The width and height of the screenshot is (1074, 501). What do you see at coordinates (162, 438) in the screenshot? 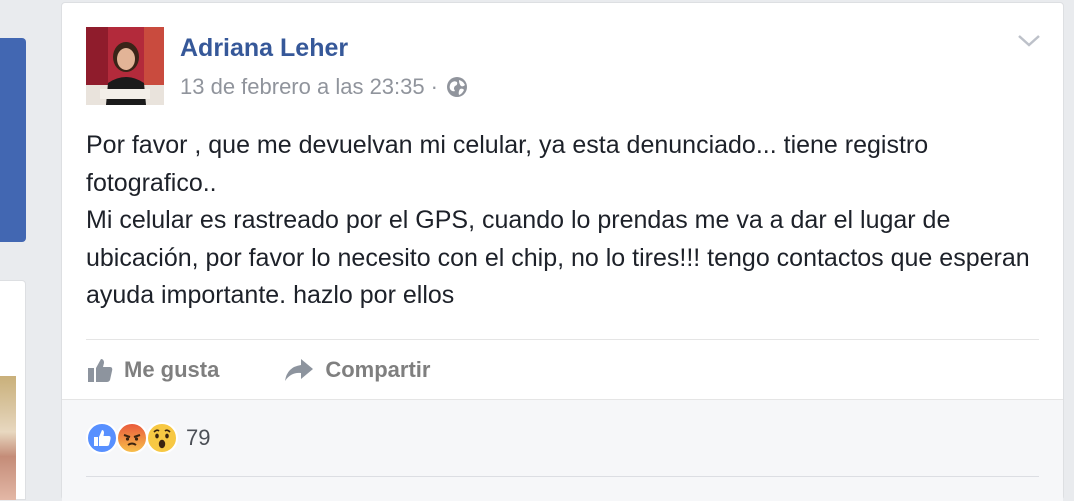
I see `wow-reaction-icon` at bounding box center [162, 438].